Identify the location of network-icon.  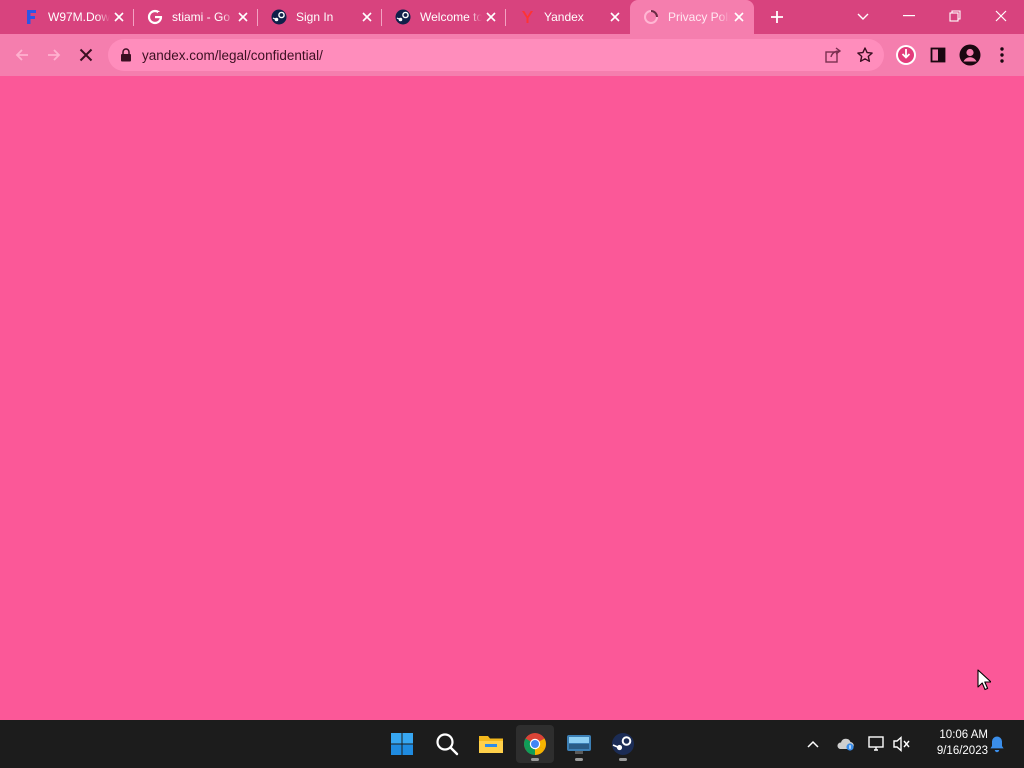
(876, 744).